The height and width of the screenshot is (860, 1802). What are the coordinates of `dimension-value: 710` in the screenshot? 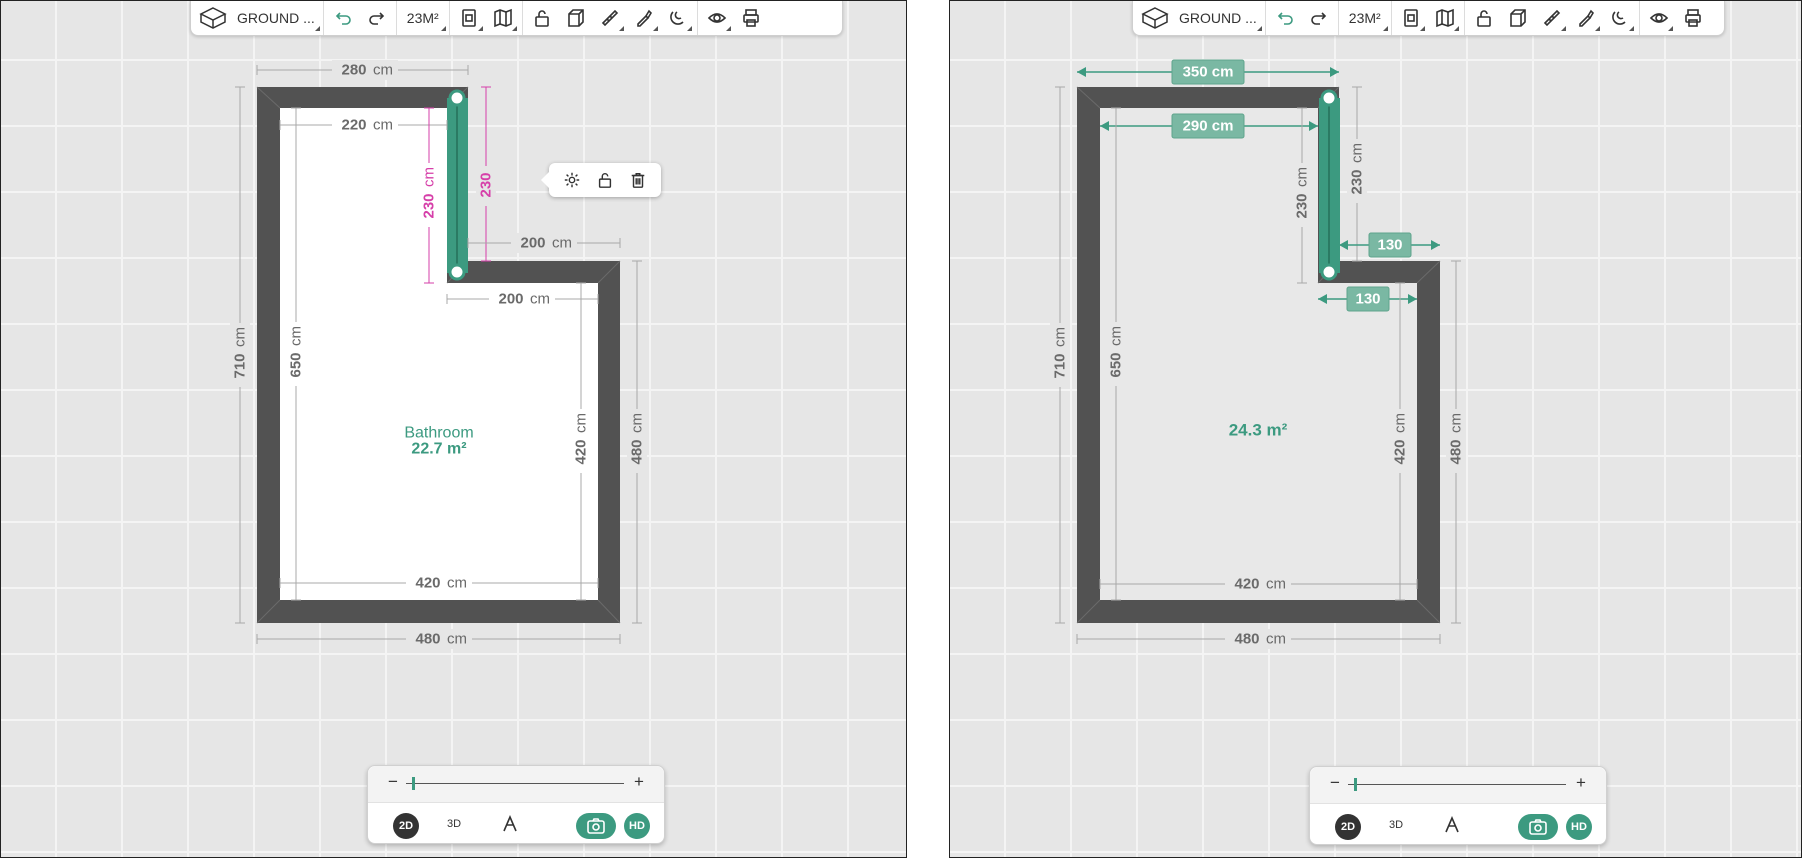 It's located at (1060, 365).